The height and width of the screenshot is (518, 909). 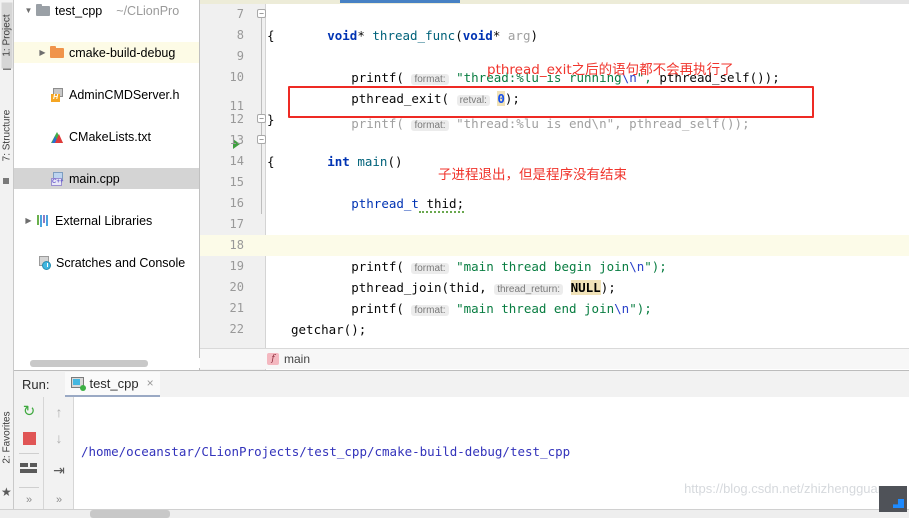 I want to click on function-icon: f, so click(x=273, y=359).